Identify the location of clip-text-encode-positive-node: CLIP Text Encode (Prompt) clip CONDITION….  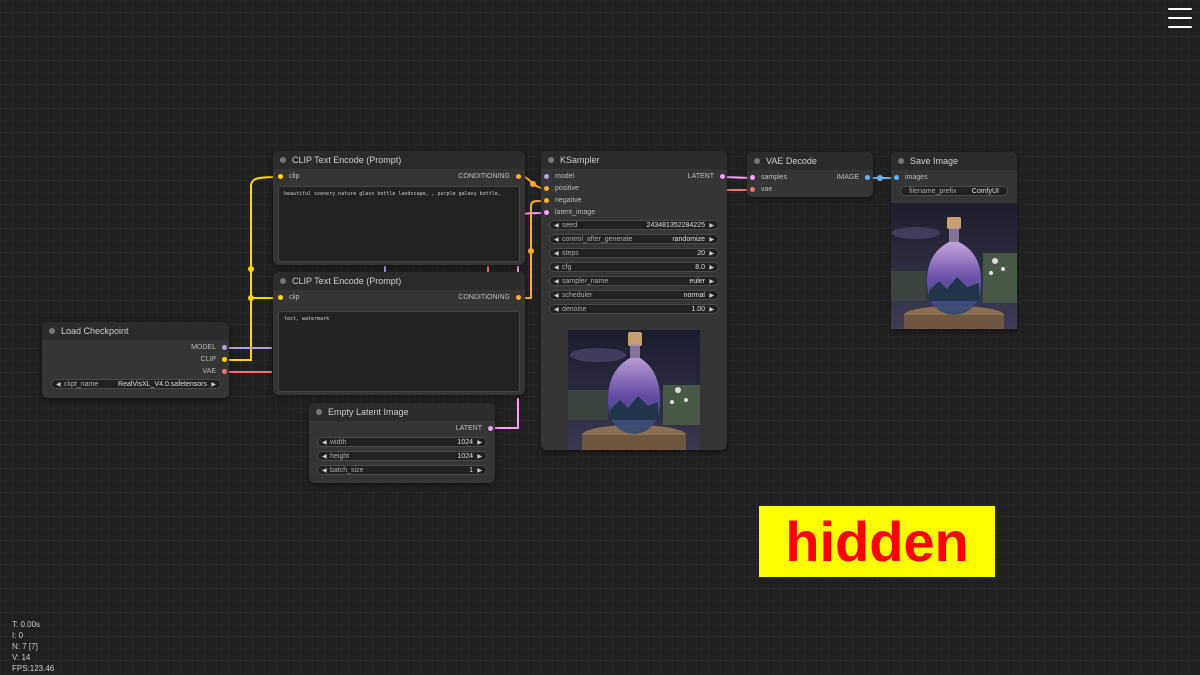
(399, 208).